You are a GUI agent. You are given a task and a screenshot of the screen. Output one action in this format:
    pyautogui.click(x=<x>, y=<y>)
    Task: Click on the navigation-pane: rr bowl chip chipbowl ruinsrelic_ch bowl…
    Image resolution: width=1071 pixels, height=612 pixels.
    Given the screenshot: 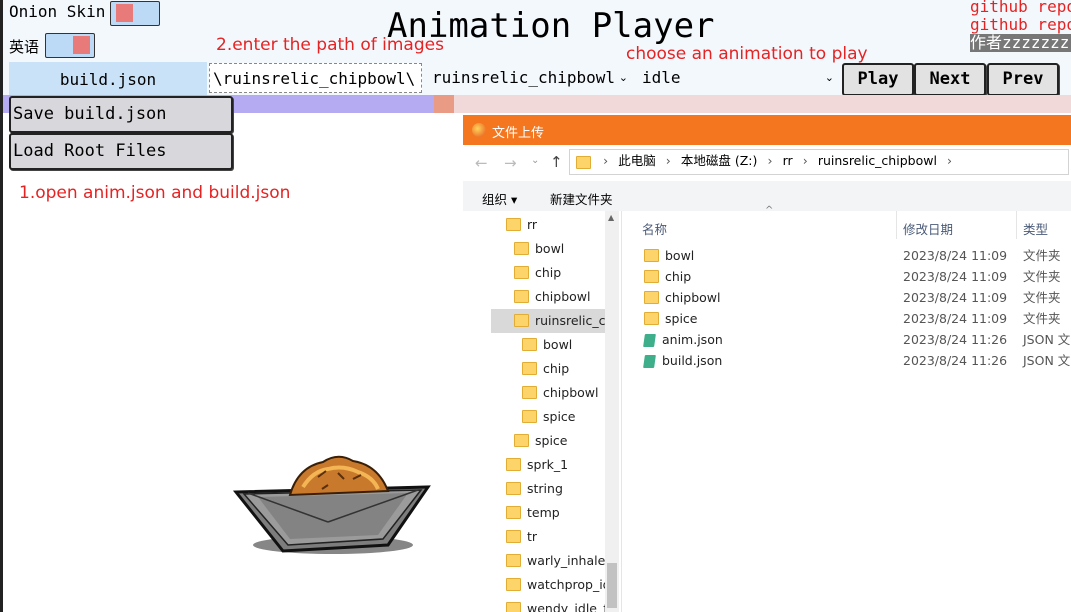 What is the action you would take?
    pyautogui.click(x=541, y=411)
    